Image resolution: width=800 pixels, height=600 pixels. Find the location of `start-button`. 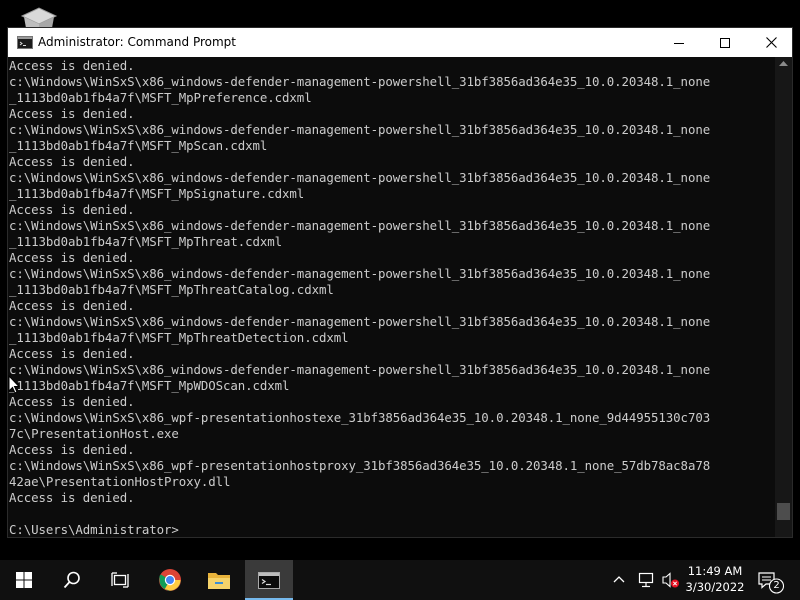

start-button is located at coordinates (24, 580).